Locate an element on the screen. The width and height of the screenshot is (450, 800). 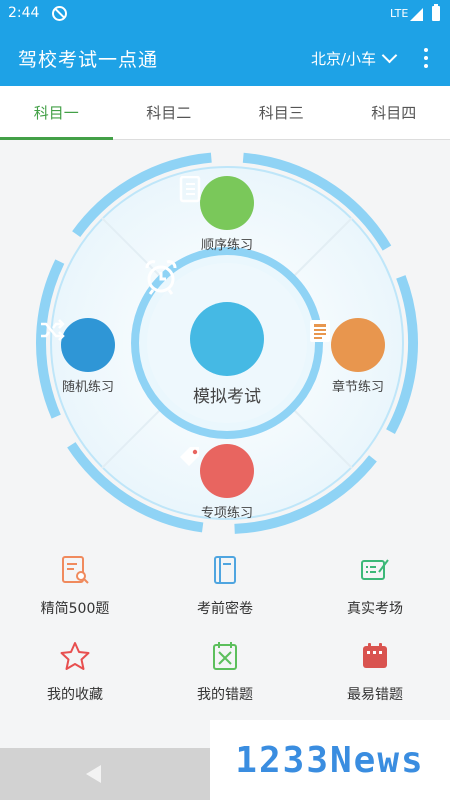
overflow-menu-icon is located at coordinates (426, 58).